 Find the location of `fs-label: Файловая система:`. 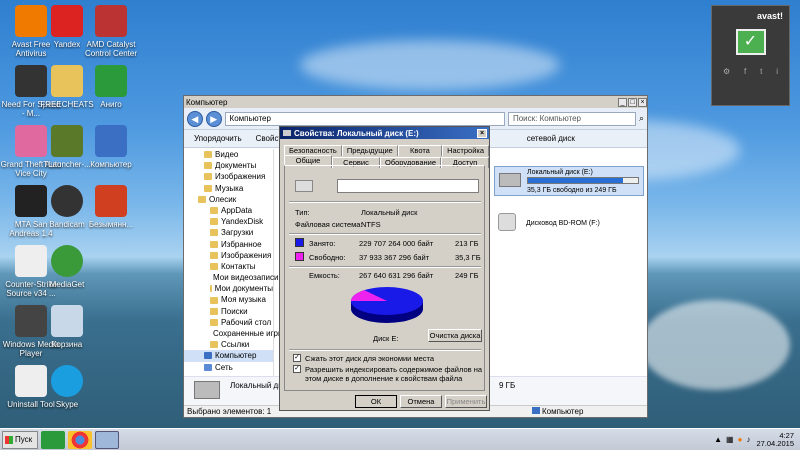

fs-label: Файловая система: is located at coordinates (329, 224).